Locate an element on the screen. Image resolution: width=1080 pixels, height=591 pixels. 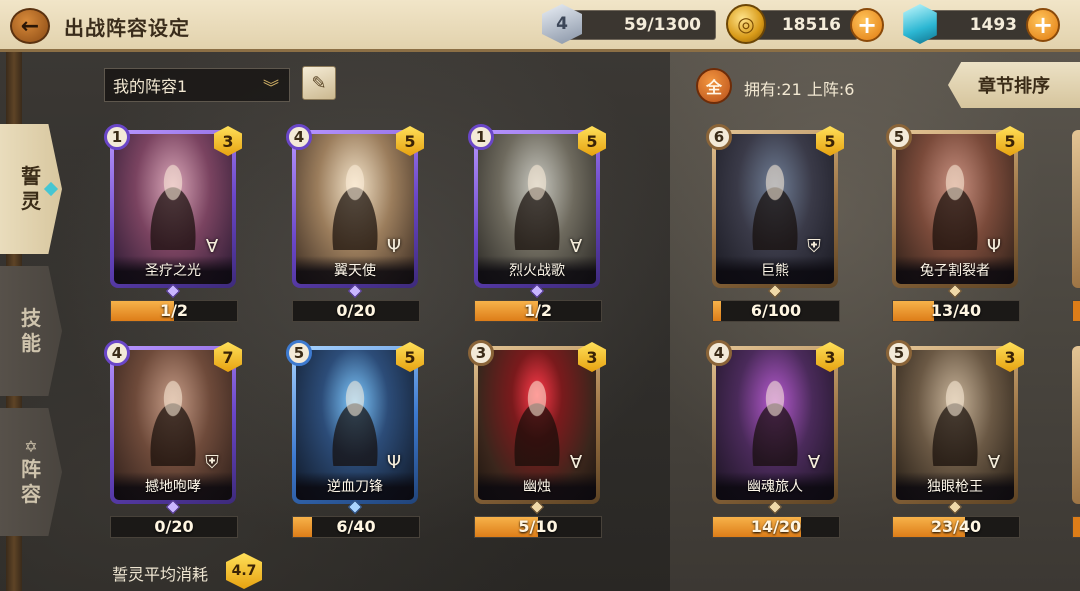
spirit-card: Ɐ 圣疗之光 1 3 is located at coordinates (173, 211).